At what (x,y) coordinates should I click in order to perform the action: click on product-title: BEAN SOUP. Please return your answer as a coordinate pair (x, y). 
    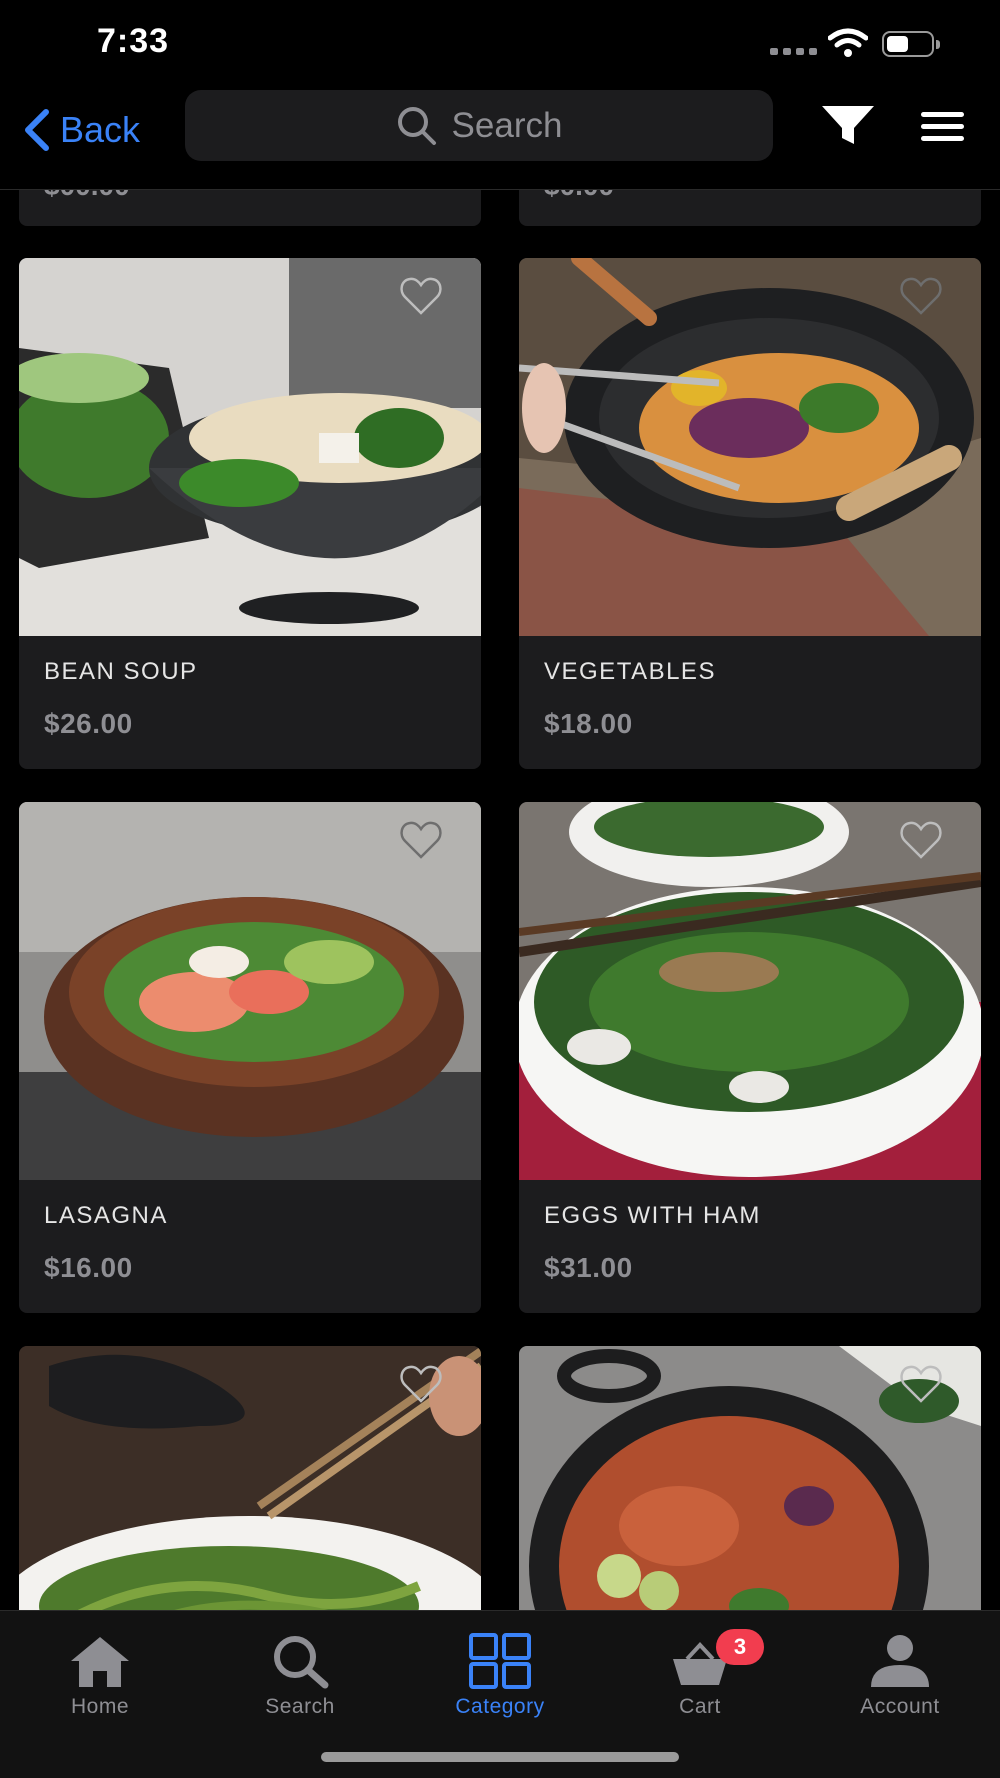
    Looking at the image, I should click on (121, 671).